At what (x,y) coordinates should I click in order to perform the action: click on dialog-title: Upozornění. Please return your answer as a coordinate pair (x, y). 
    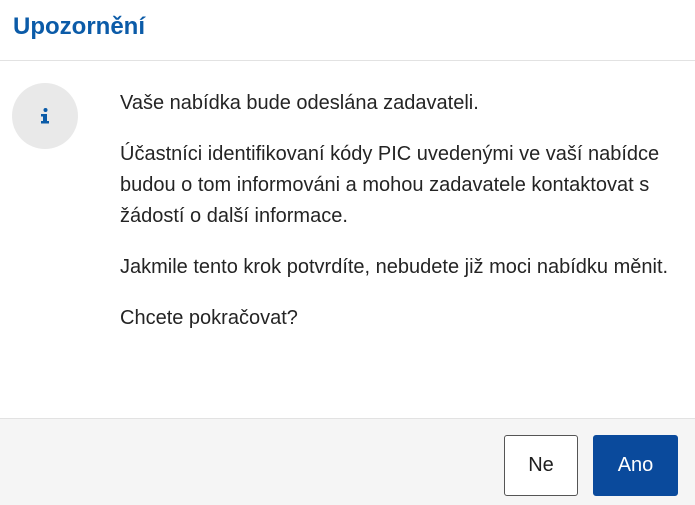
    Looking at the image, I should click on (79, 26).